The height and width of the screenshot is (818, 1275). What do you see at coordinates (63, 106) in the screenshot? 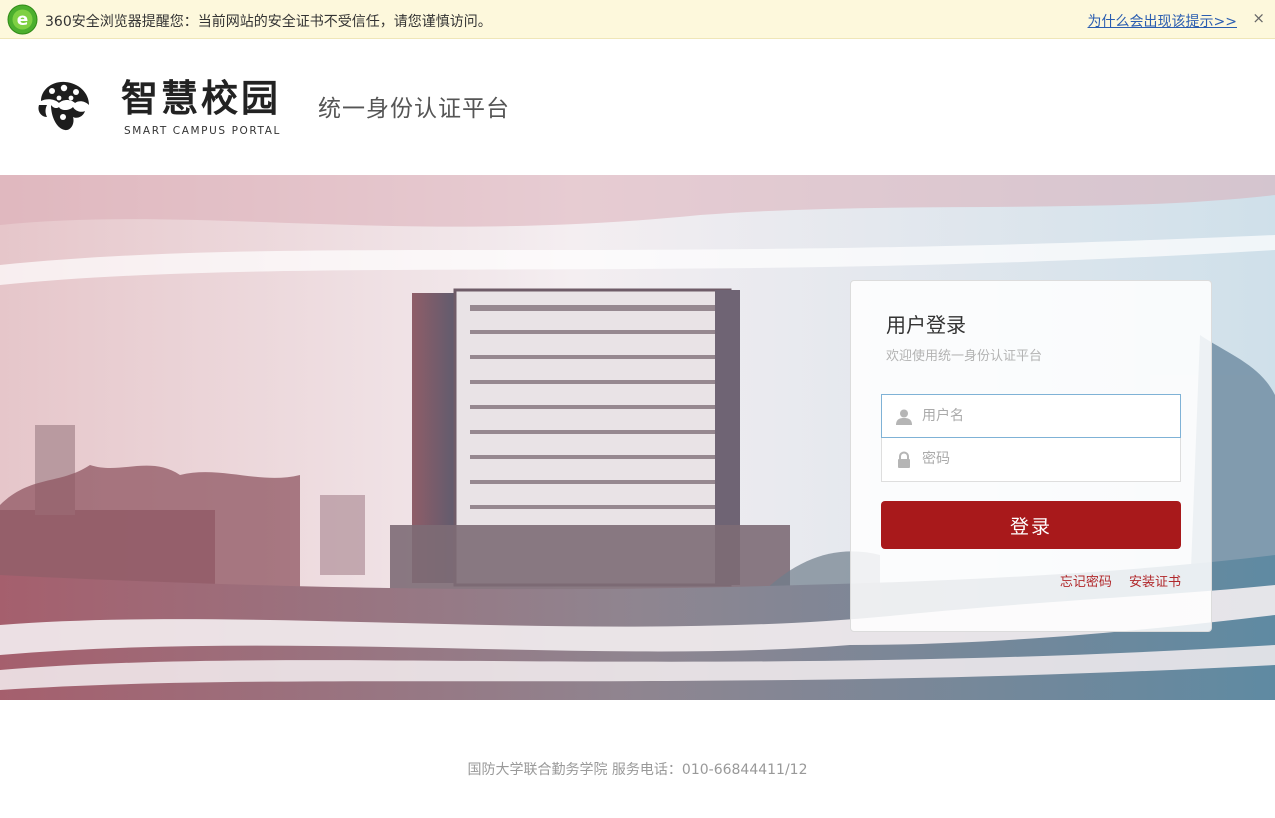
I see `campus-logo-icon` at bounding box center [63, 106].